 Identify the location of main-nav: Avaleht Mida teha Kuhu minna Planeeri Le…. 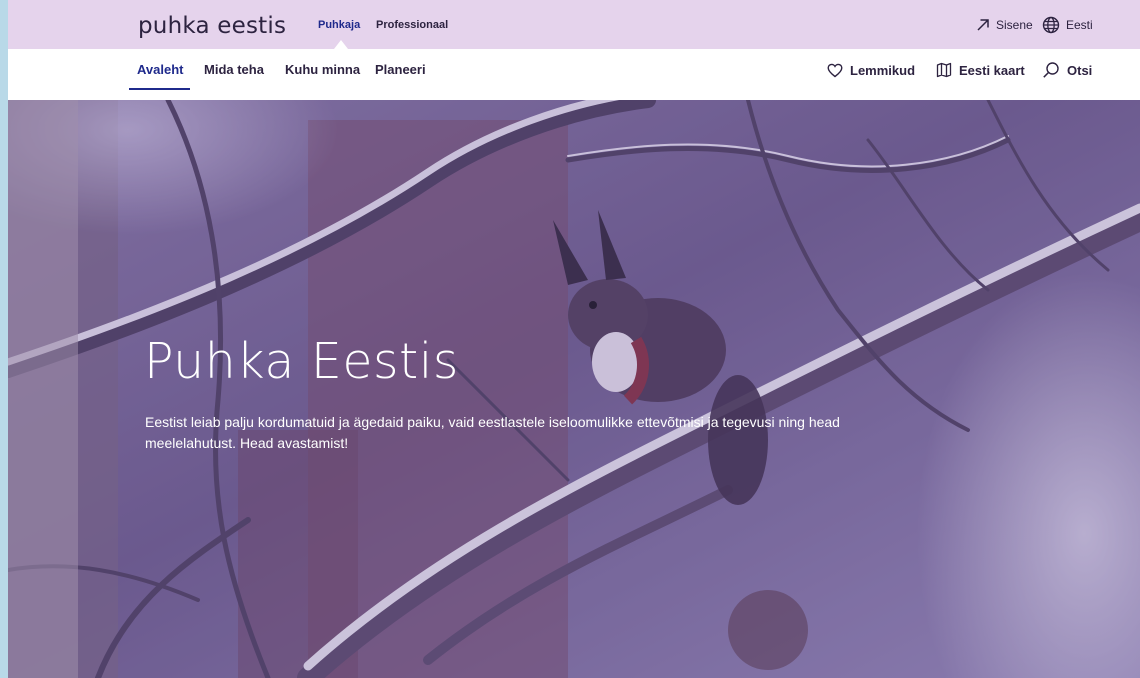
(574, 74).